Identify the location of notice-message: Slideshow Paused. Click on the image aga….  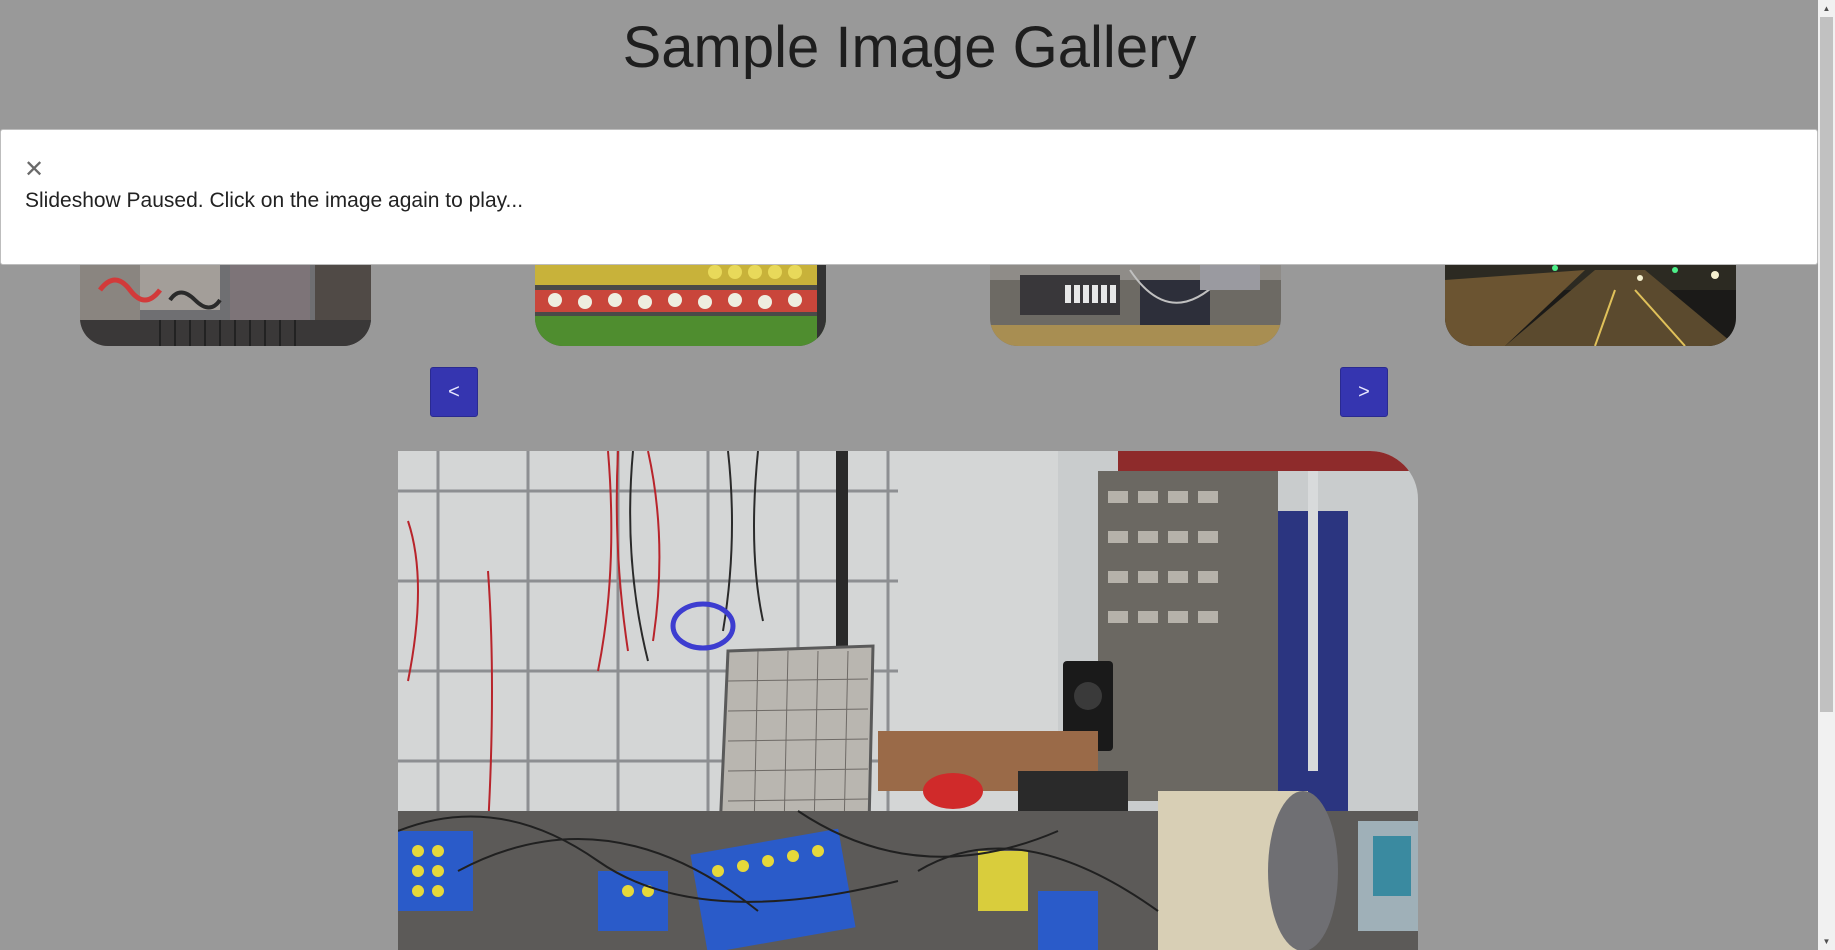
(274, 200).